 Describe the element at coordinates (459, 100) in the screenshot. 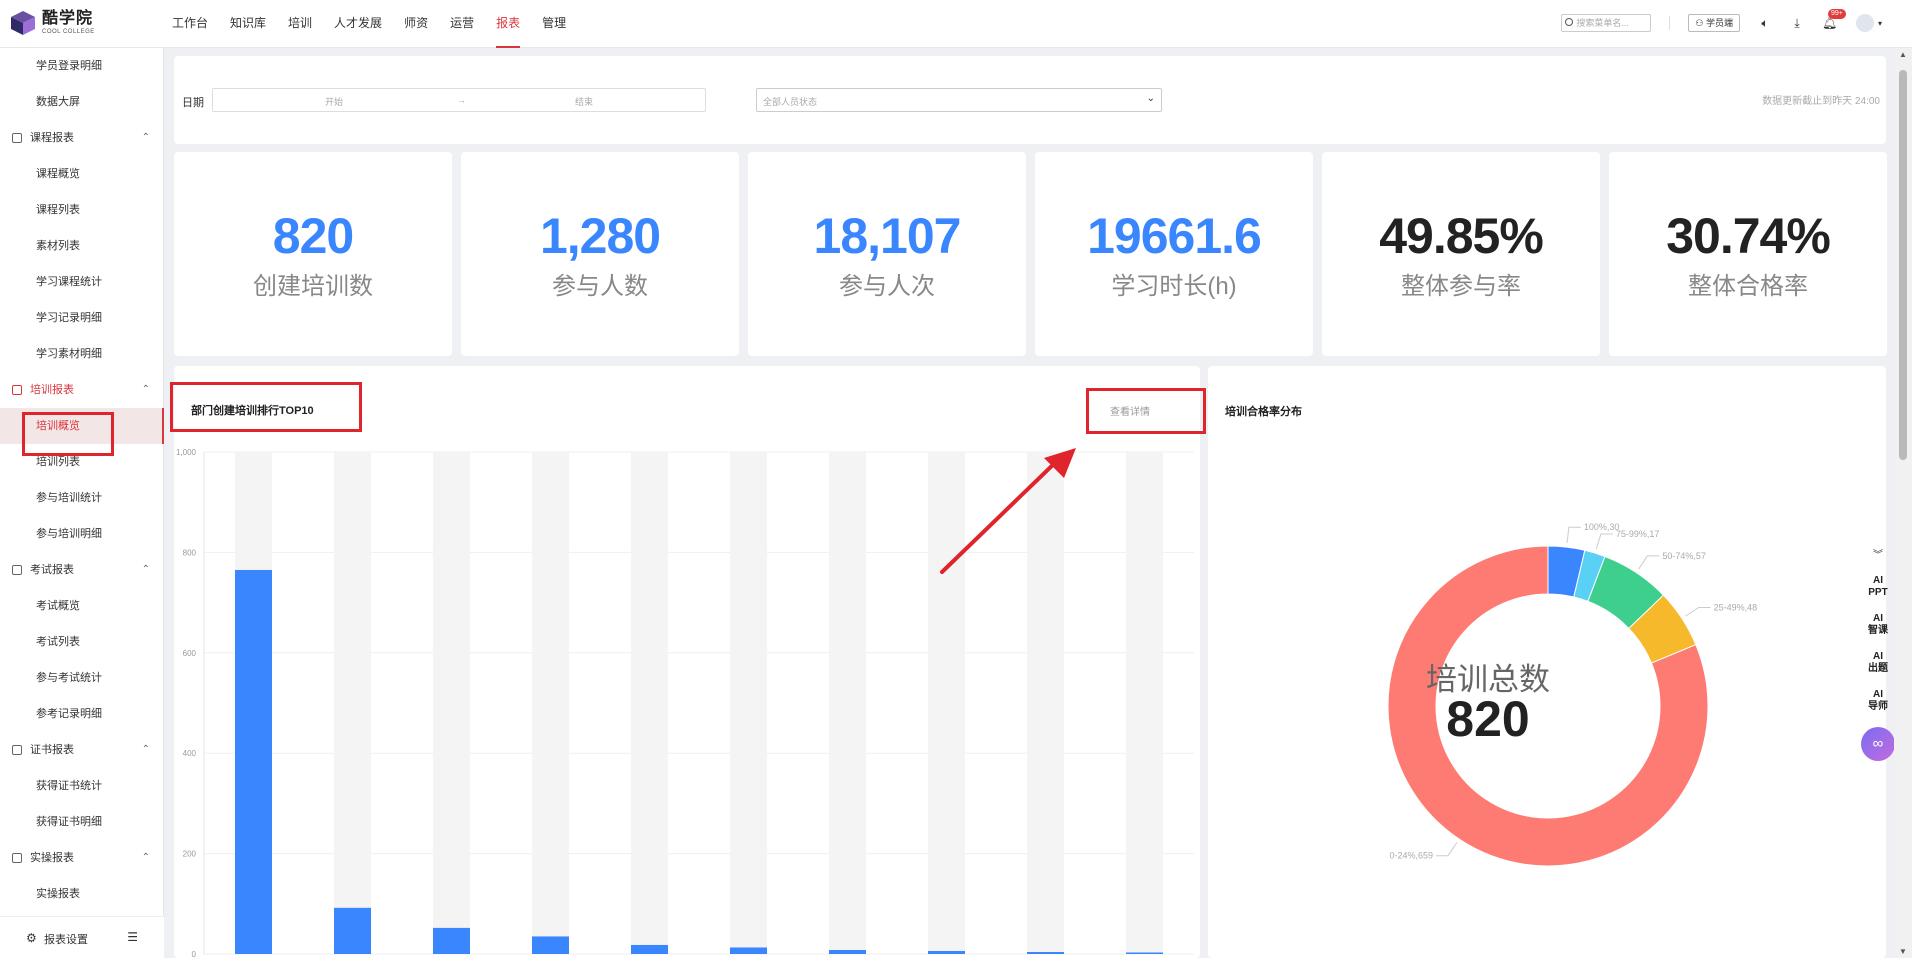

I see `date-range-picker: 开始 → 结束` at that location.